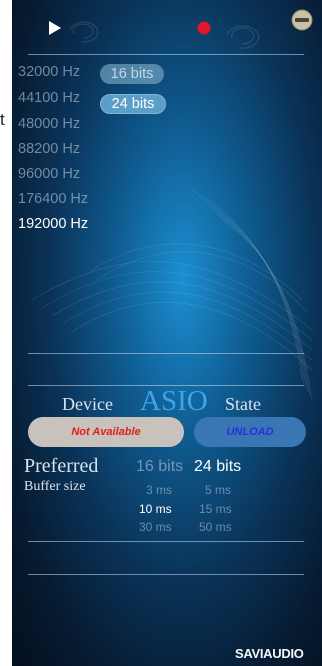  Describe the element at coordinates (159, 490) in the screenshot. I see `buffer-option-3ms: 3 ms` at that location.